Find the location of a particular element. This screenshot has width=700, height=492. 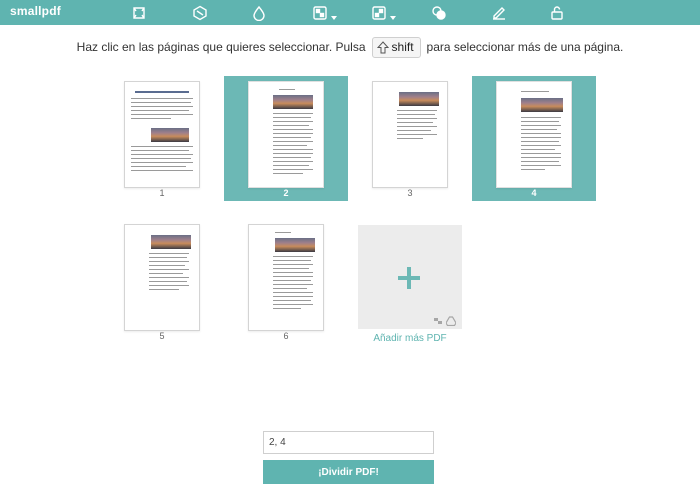

compress-tool-icon is located at coordinates (200, 12).